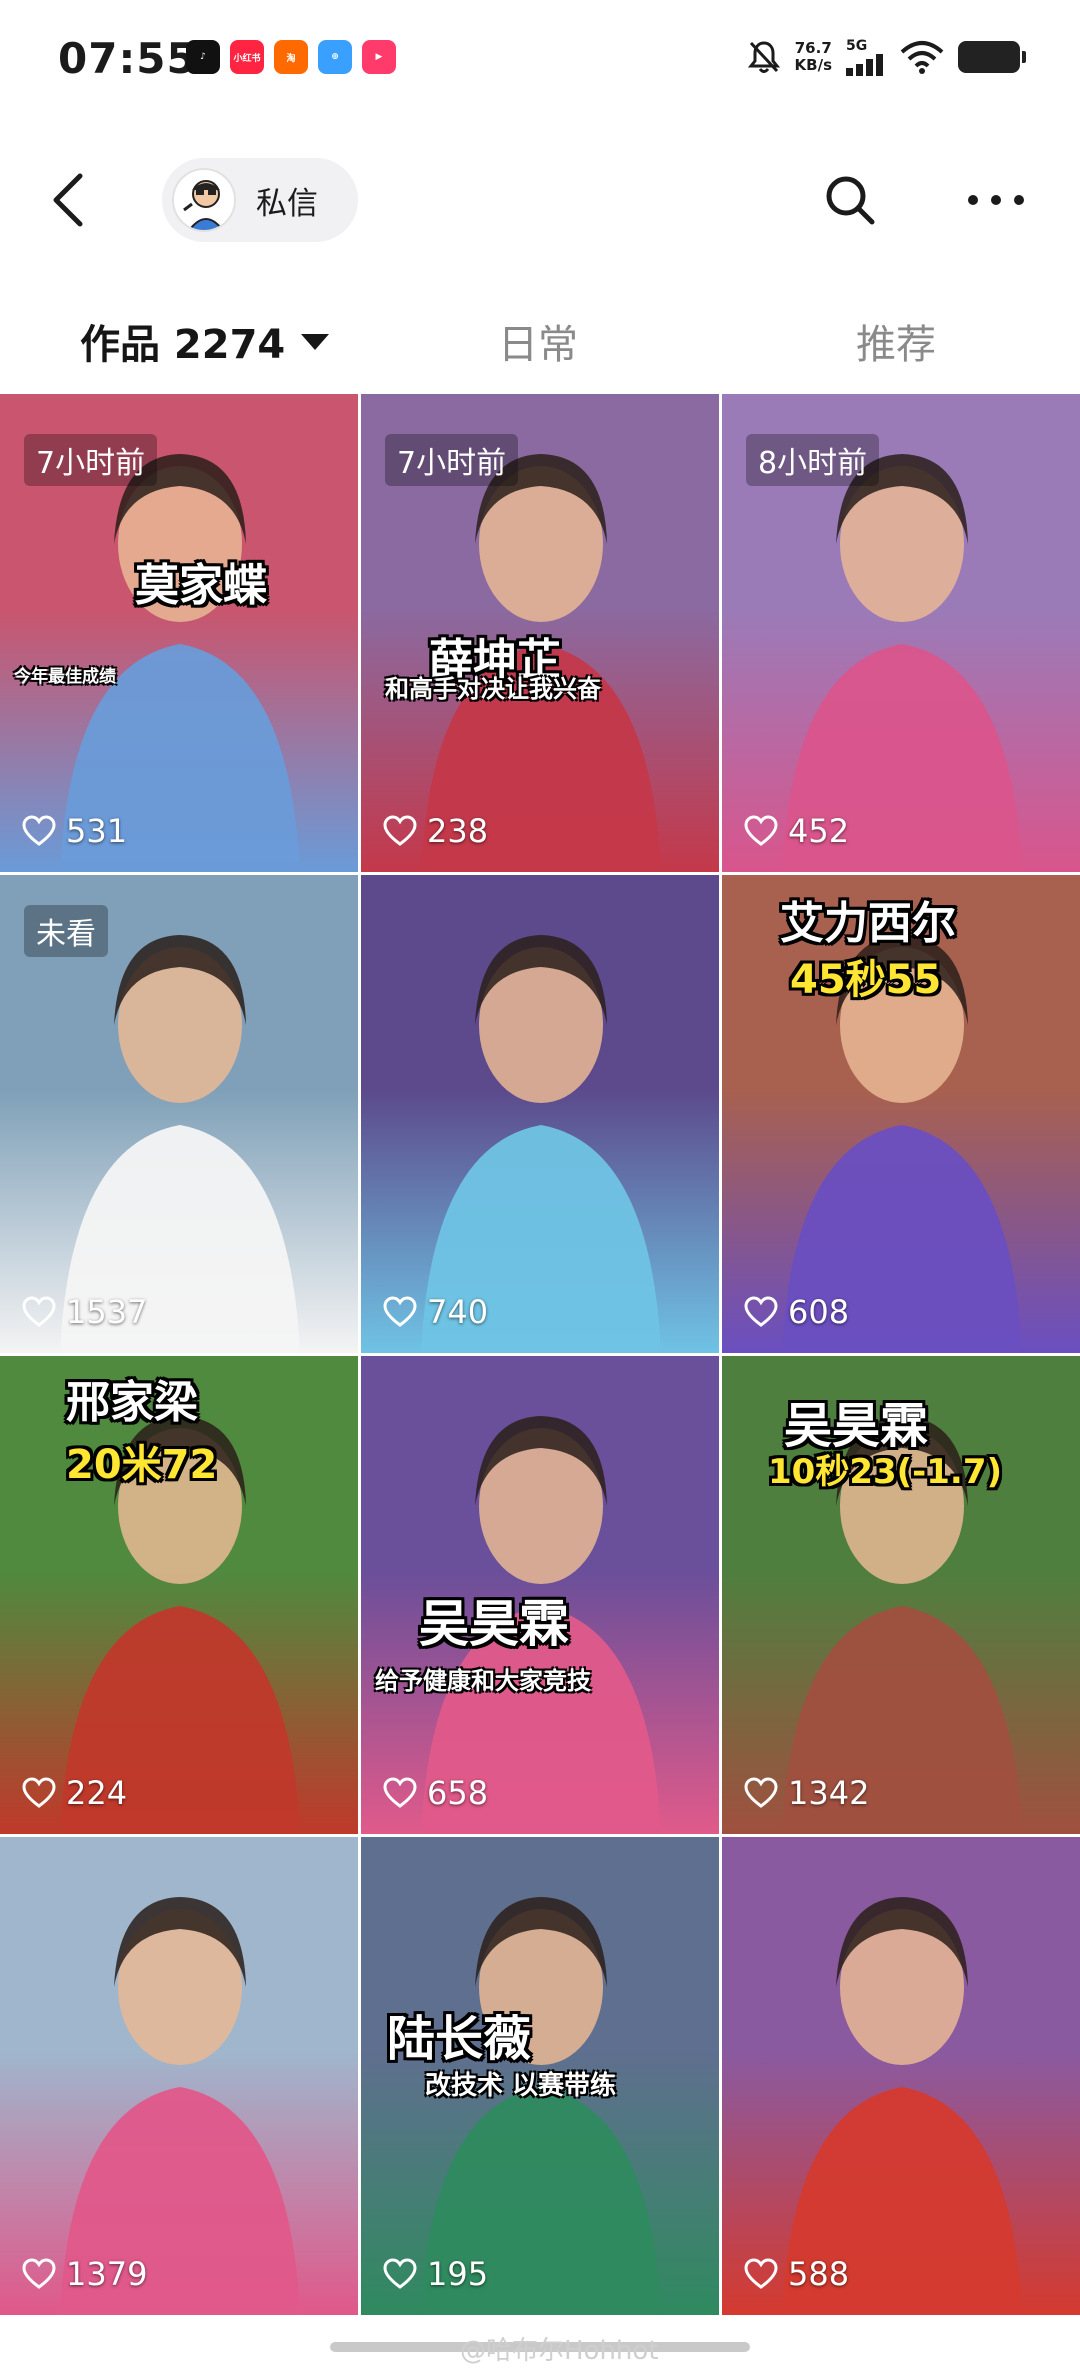 The image size is (1080, 2376). What do you see at coordinates (922, 57) in the screenshot?
I see `wifi-icon` at bounding box center [922, 57].